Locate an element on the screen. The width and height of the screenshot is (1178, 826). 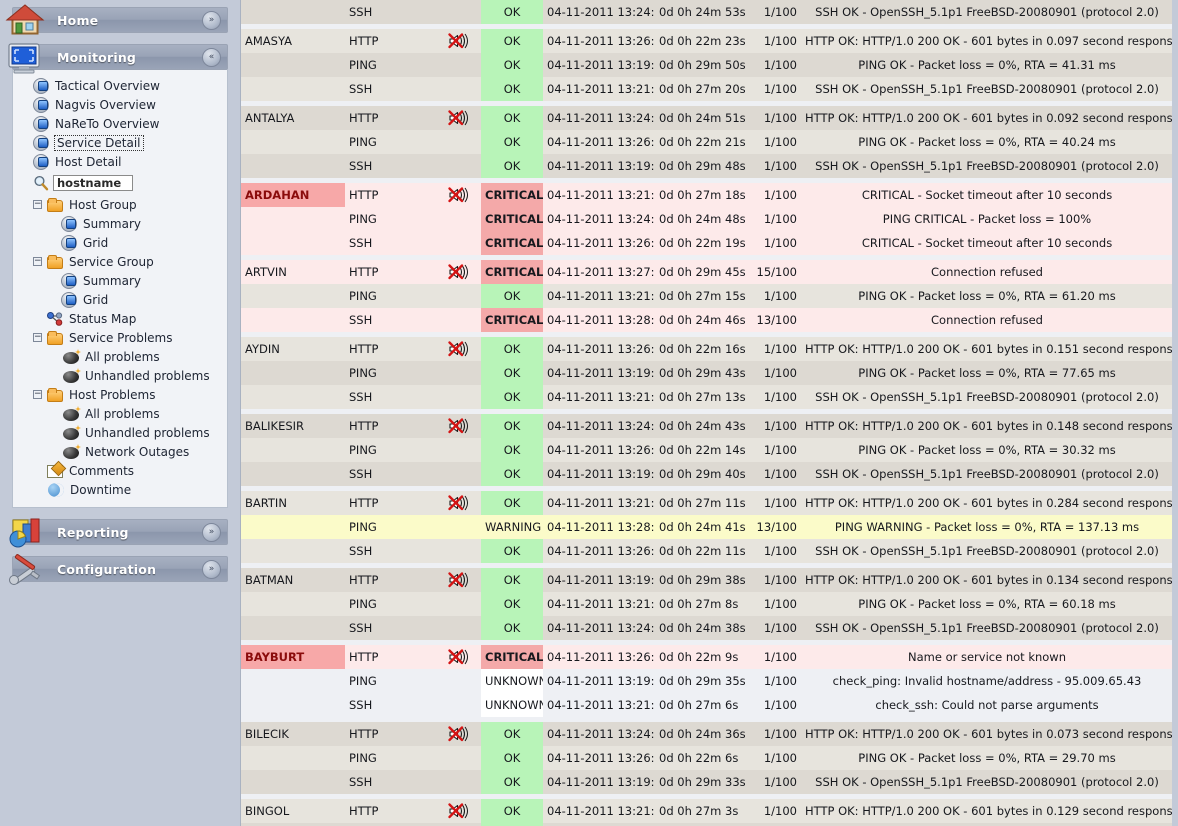
sidebar-item-service-group-grid: Grid is located at coordinates (120, 299).